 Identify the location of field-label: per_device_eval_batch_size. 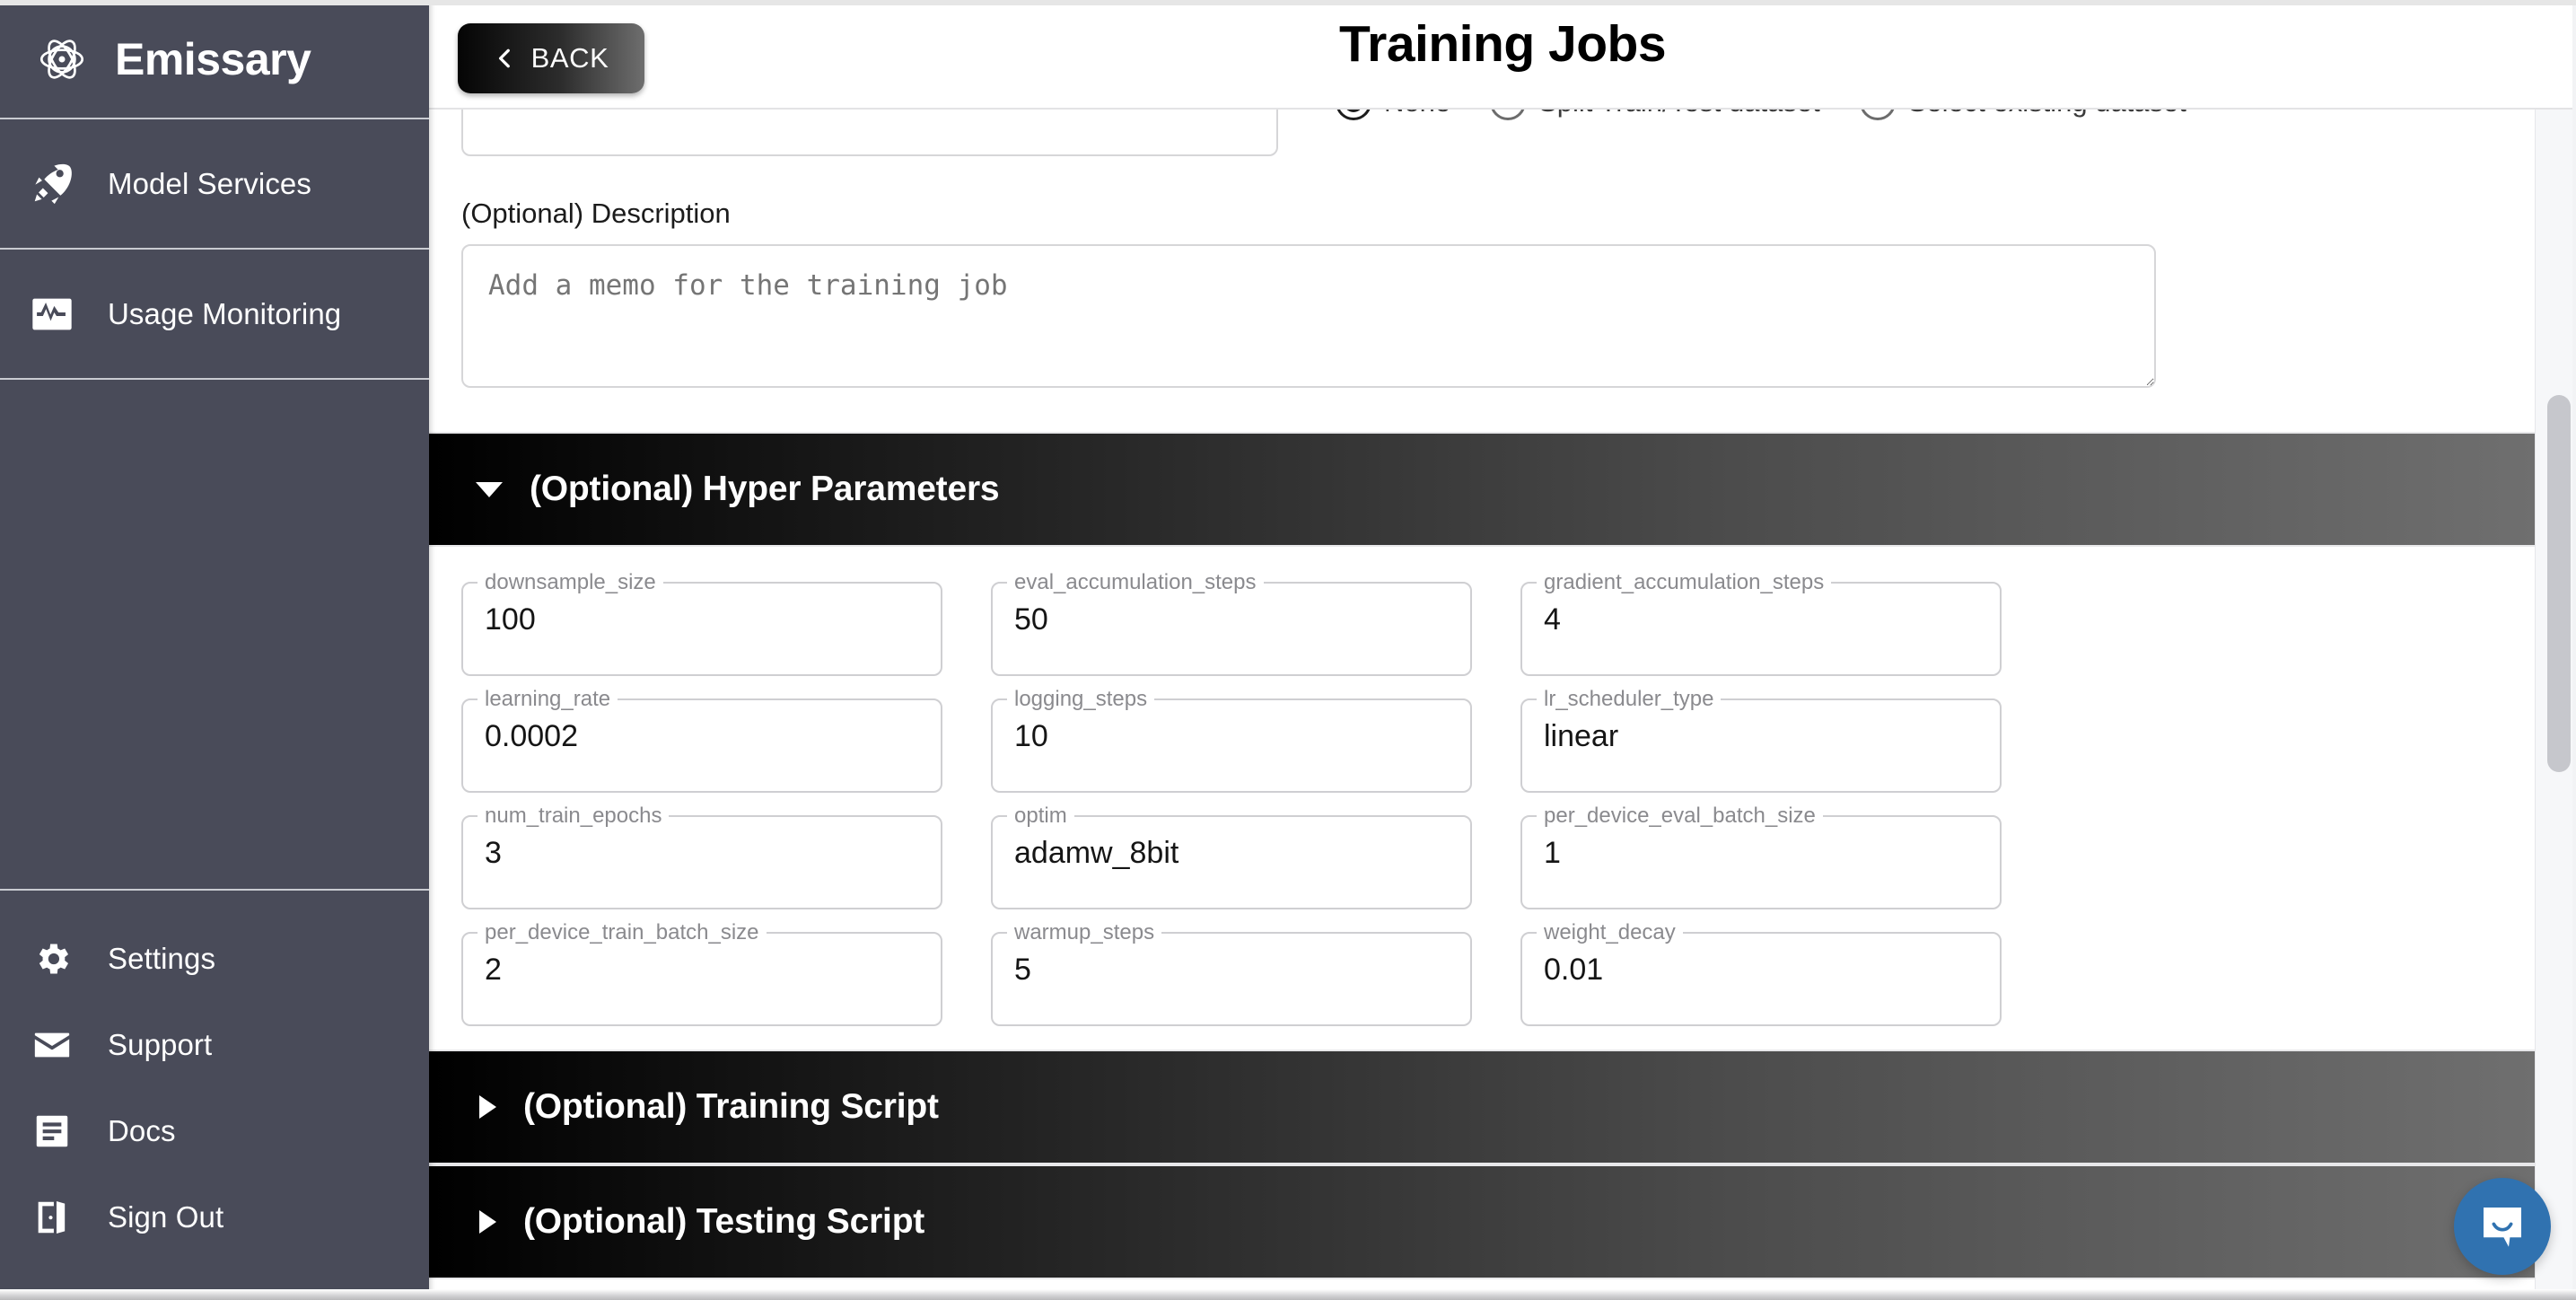
(1680, 816).